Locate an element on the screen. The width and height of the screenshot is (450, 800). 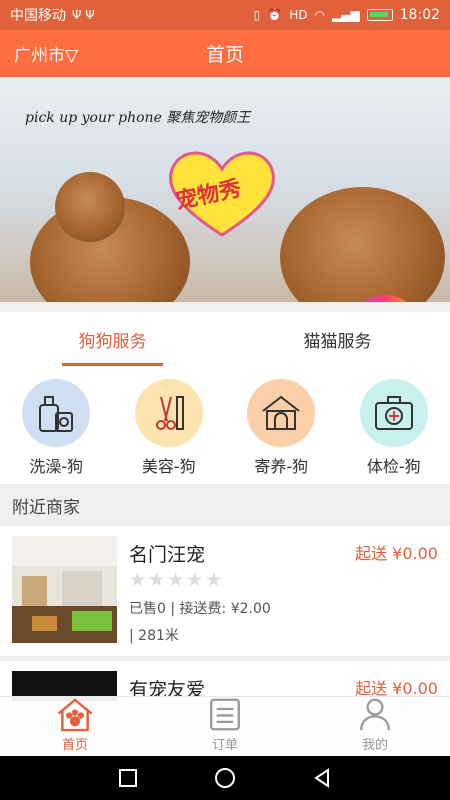
tab-dog-services: 狗狗服务 is located at coordinates (112, 339).